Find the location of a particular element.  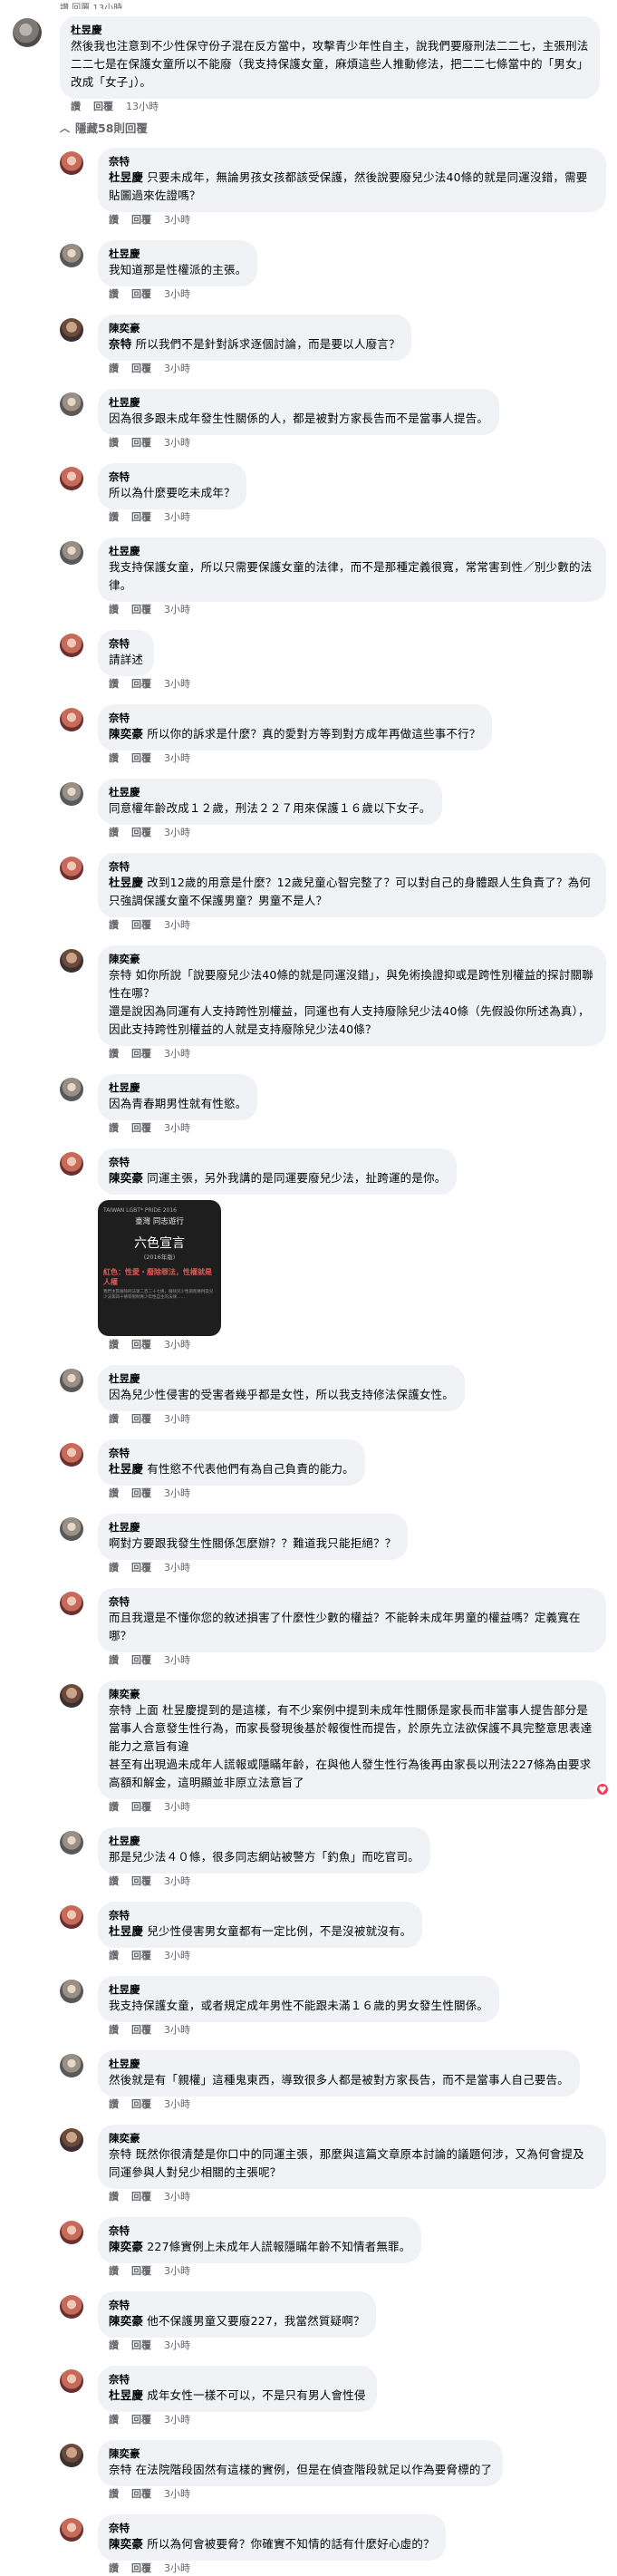

heart-icon: ♥ is located at coordinates (603, 1789).